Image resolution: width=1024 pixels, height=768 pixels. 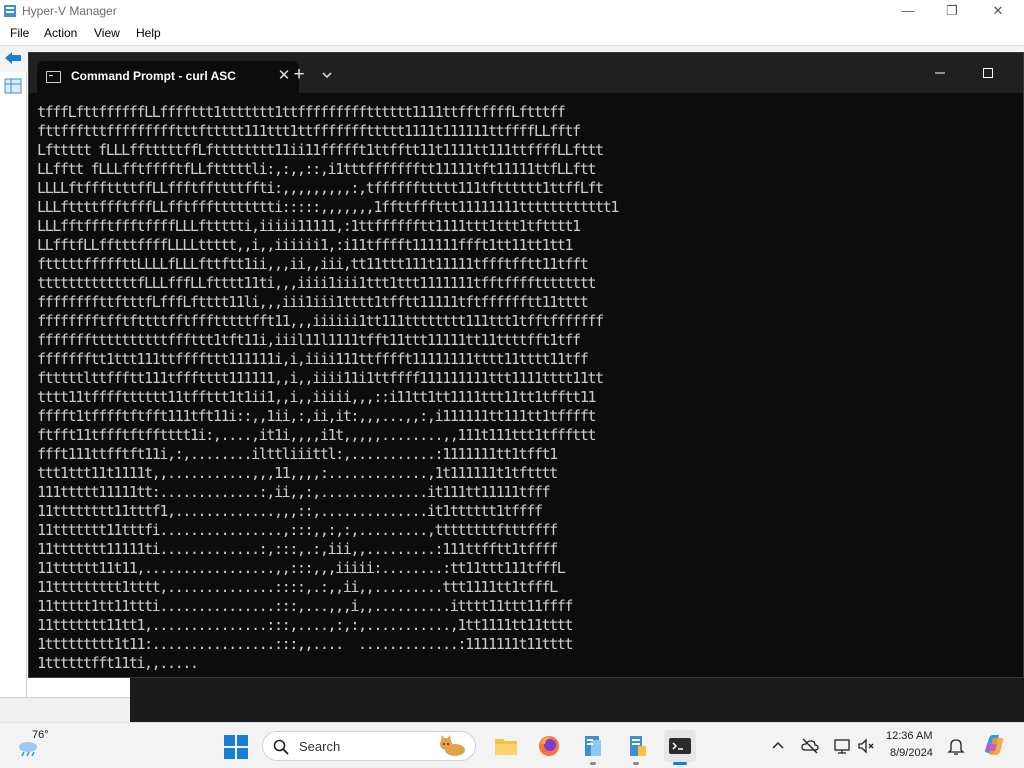 I want to click on clock-date: 8/9/2024, so click(x=911, y=753).